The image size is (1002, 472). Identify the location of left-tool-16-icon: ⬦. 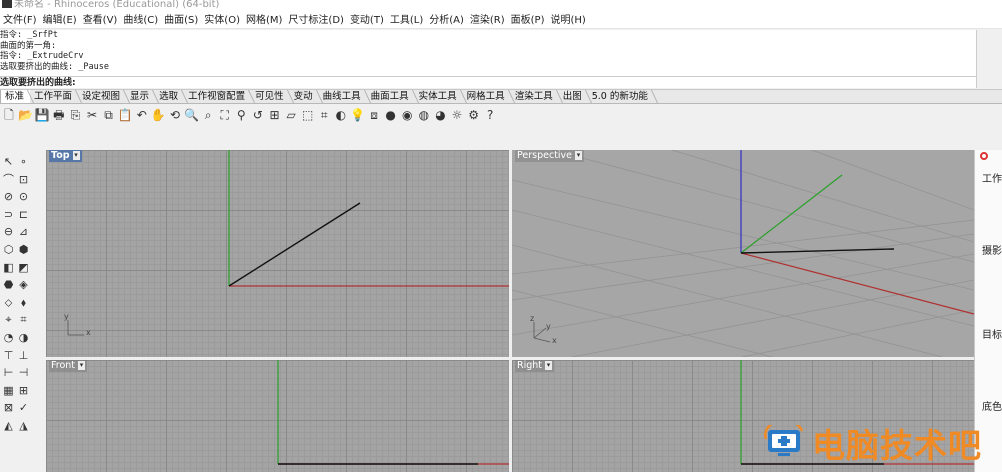
(8, 302).